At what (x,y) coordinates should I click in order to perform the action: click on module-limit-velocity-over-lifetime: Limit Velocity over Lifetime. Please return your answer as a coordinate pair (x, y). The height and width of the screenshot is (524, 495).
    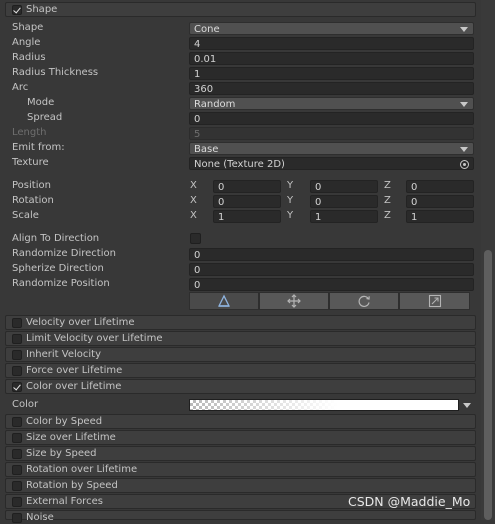
    Looking at the image, I should click on (240, 338).